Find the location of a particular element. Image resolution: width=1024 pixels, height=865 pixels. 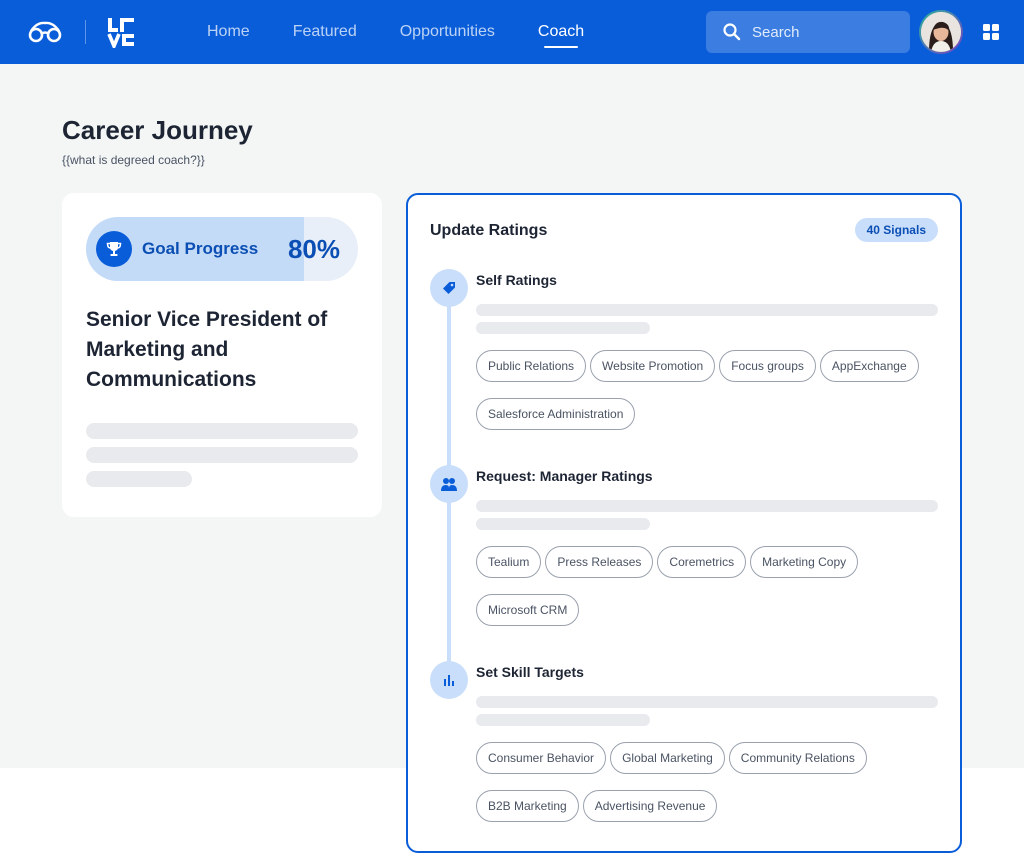

skill-tag: Advertising Revenue is located at coordinates (650, 806).